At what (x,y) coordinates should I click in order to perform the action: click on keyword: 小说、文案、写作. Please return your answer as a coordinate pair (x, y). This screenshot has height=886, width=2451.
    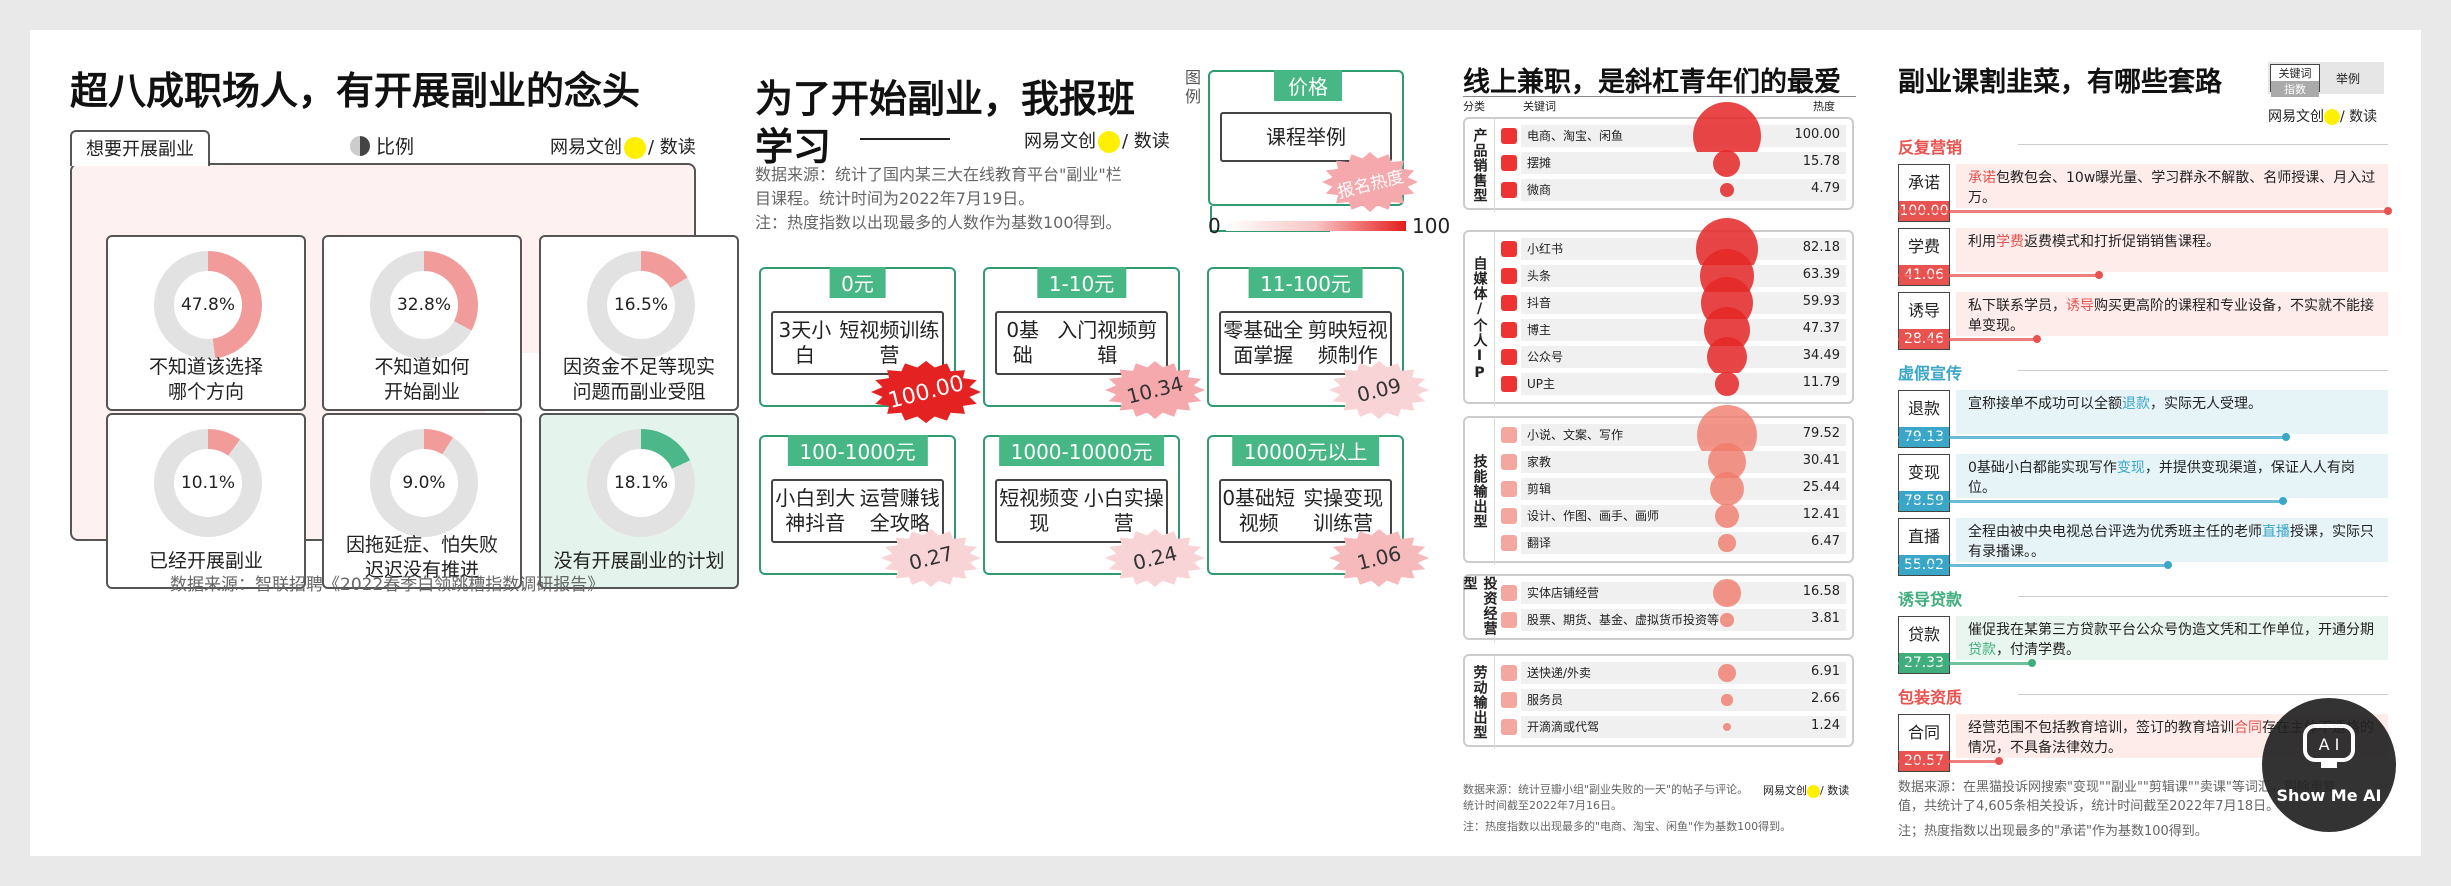
    Looking at the image, I should click on (1575, 435).